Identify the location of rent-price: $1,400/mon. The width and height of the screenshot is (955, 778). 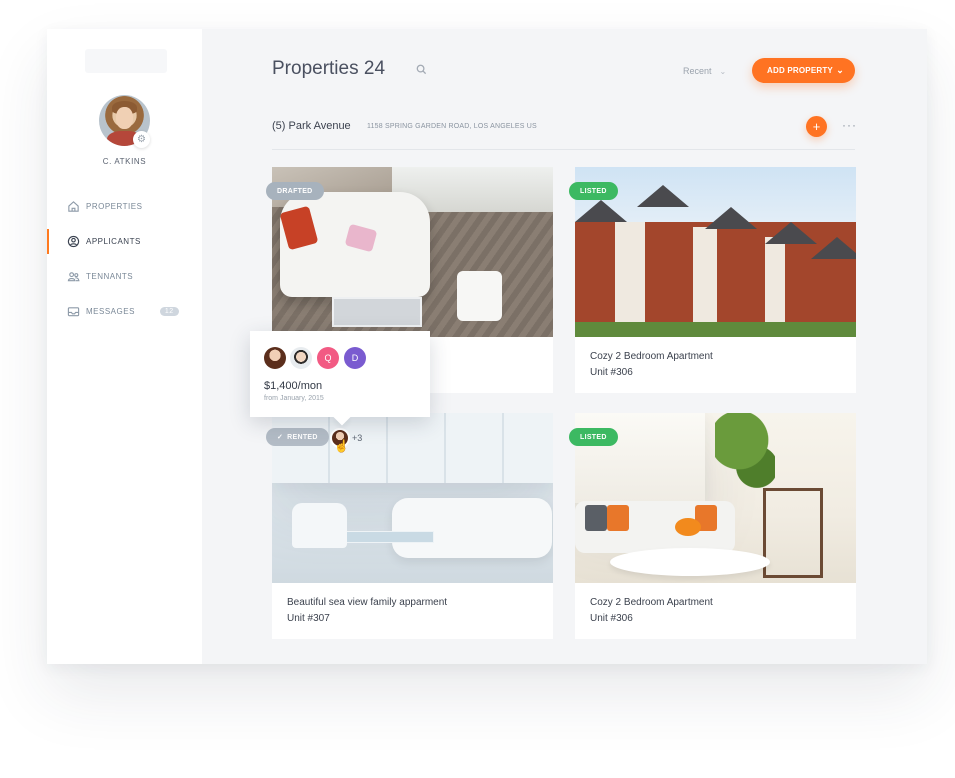
(293, 386).